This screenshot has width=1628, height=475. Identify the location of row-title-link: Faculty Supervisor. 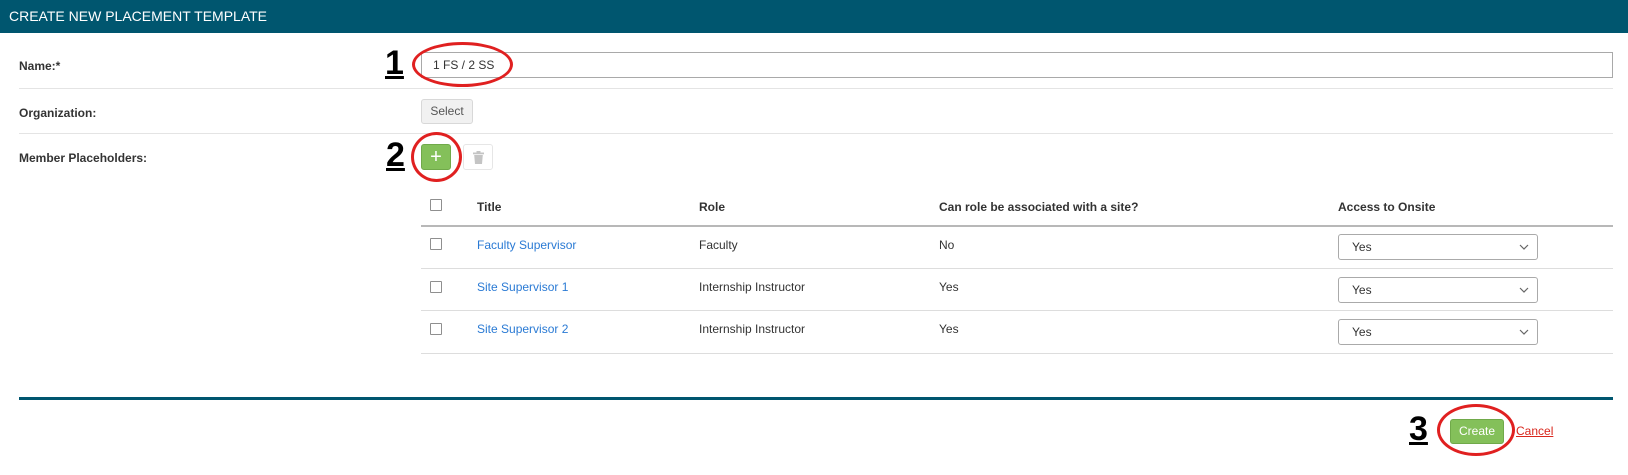
(526, 245).